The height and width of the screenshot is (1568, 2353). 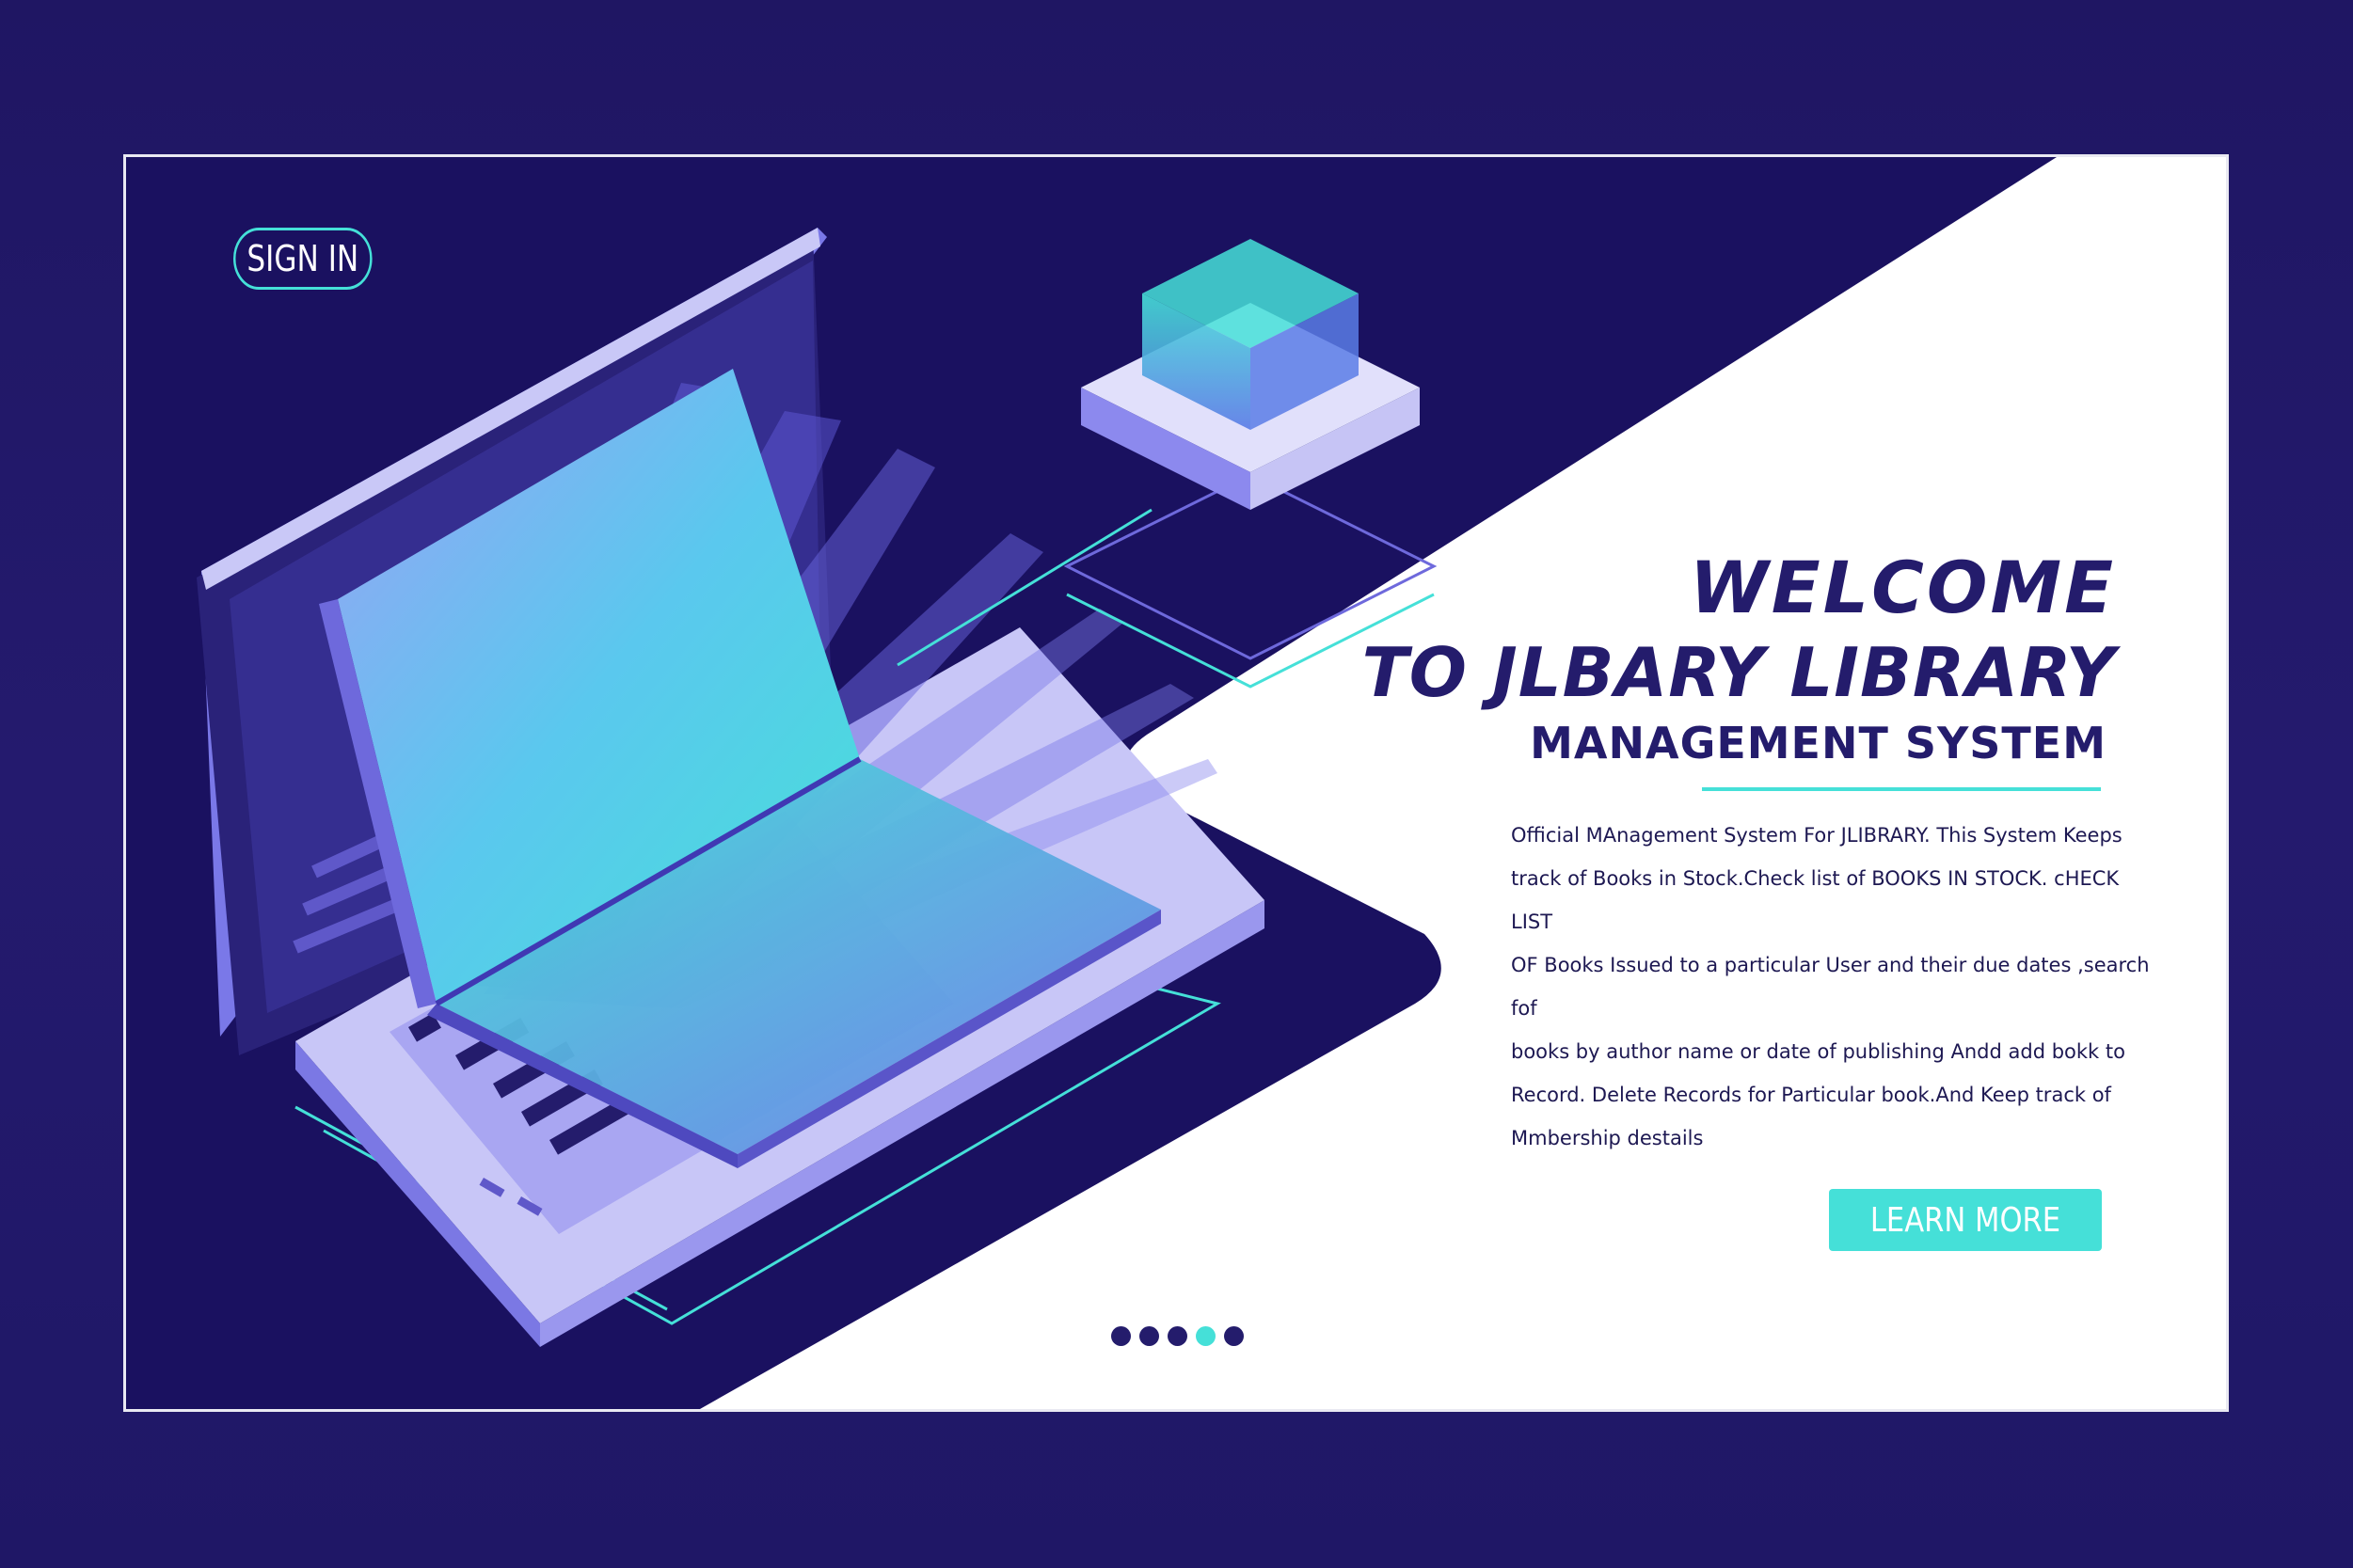 I want to click on hero-title-line3: MANAGEMENT SYSTEM, so click(x=1818, y=743).